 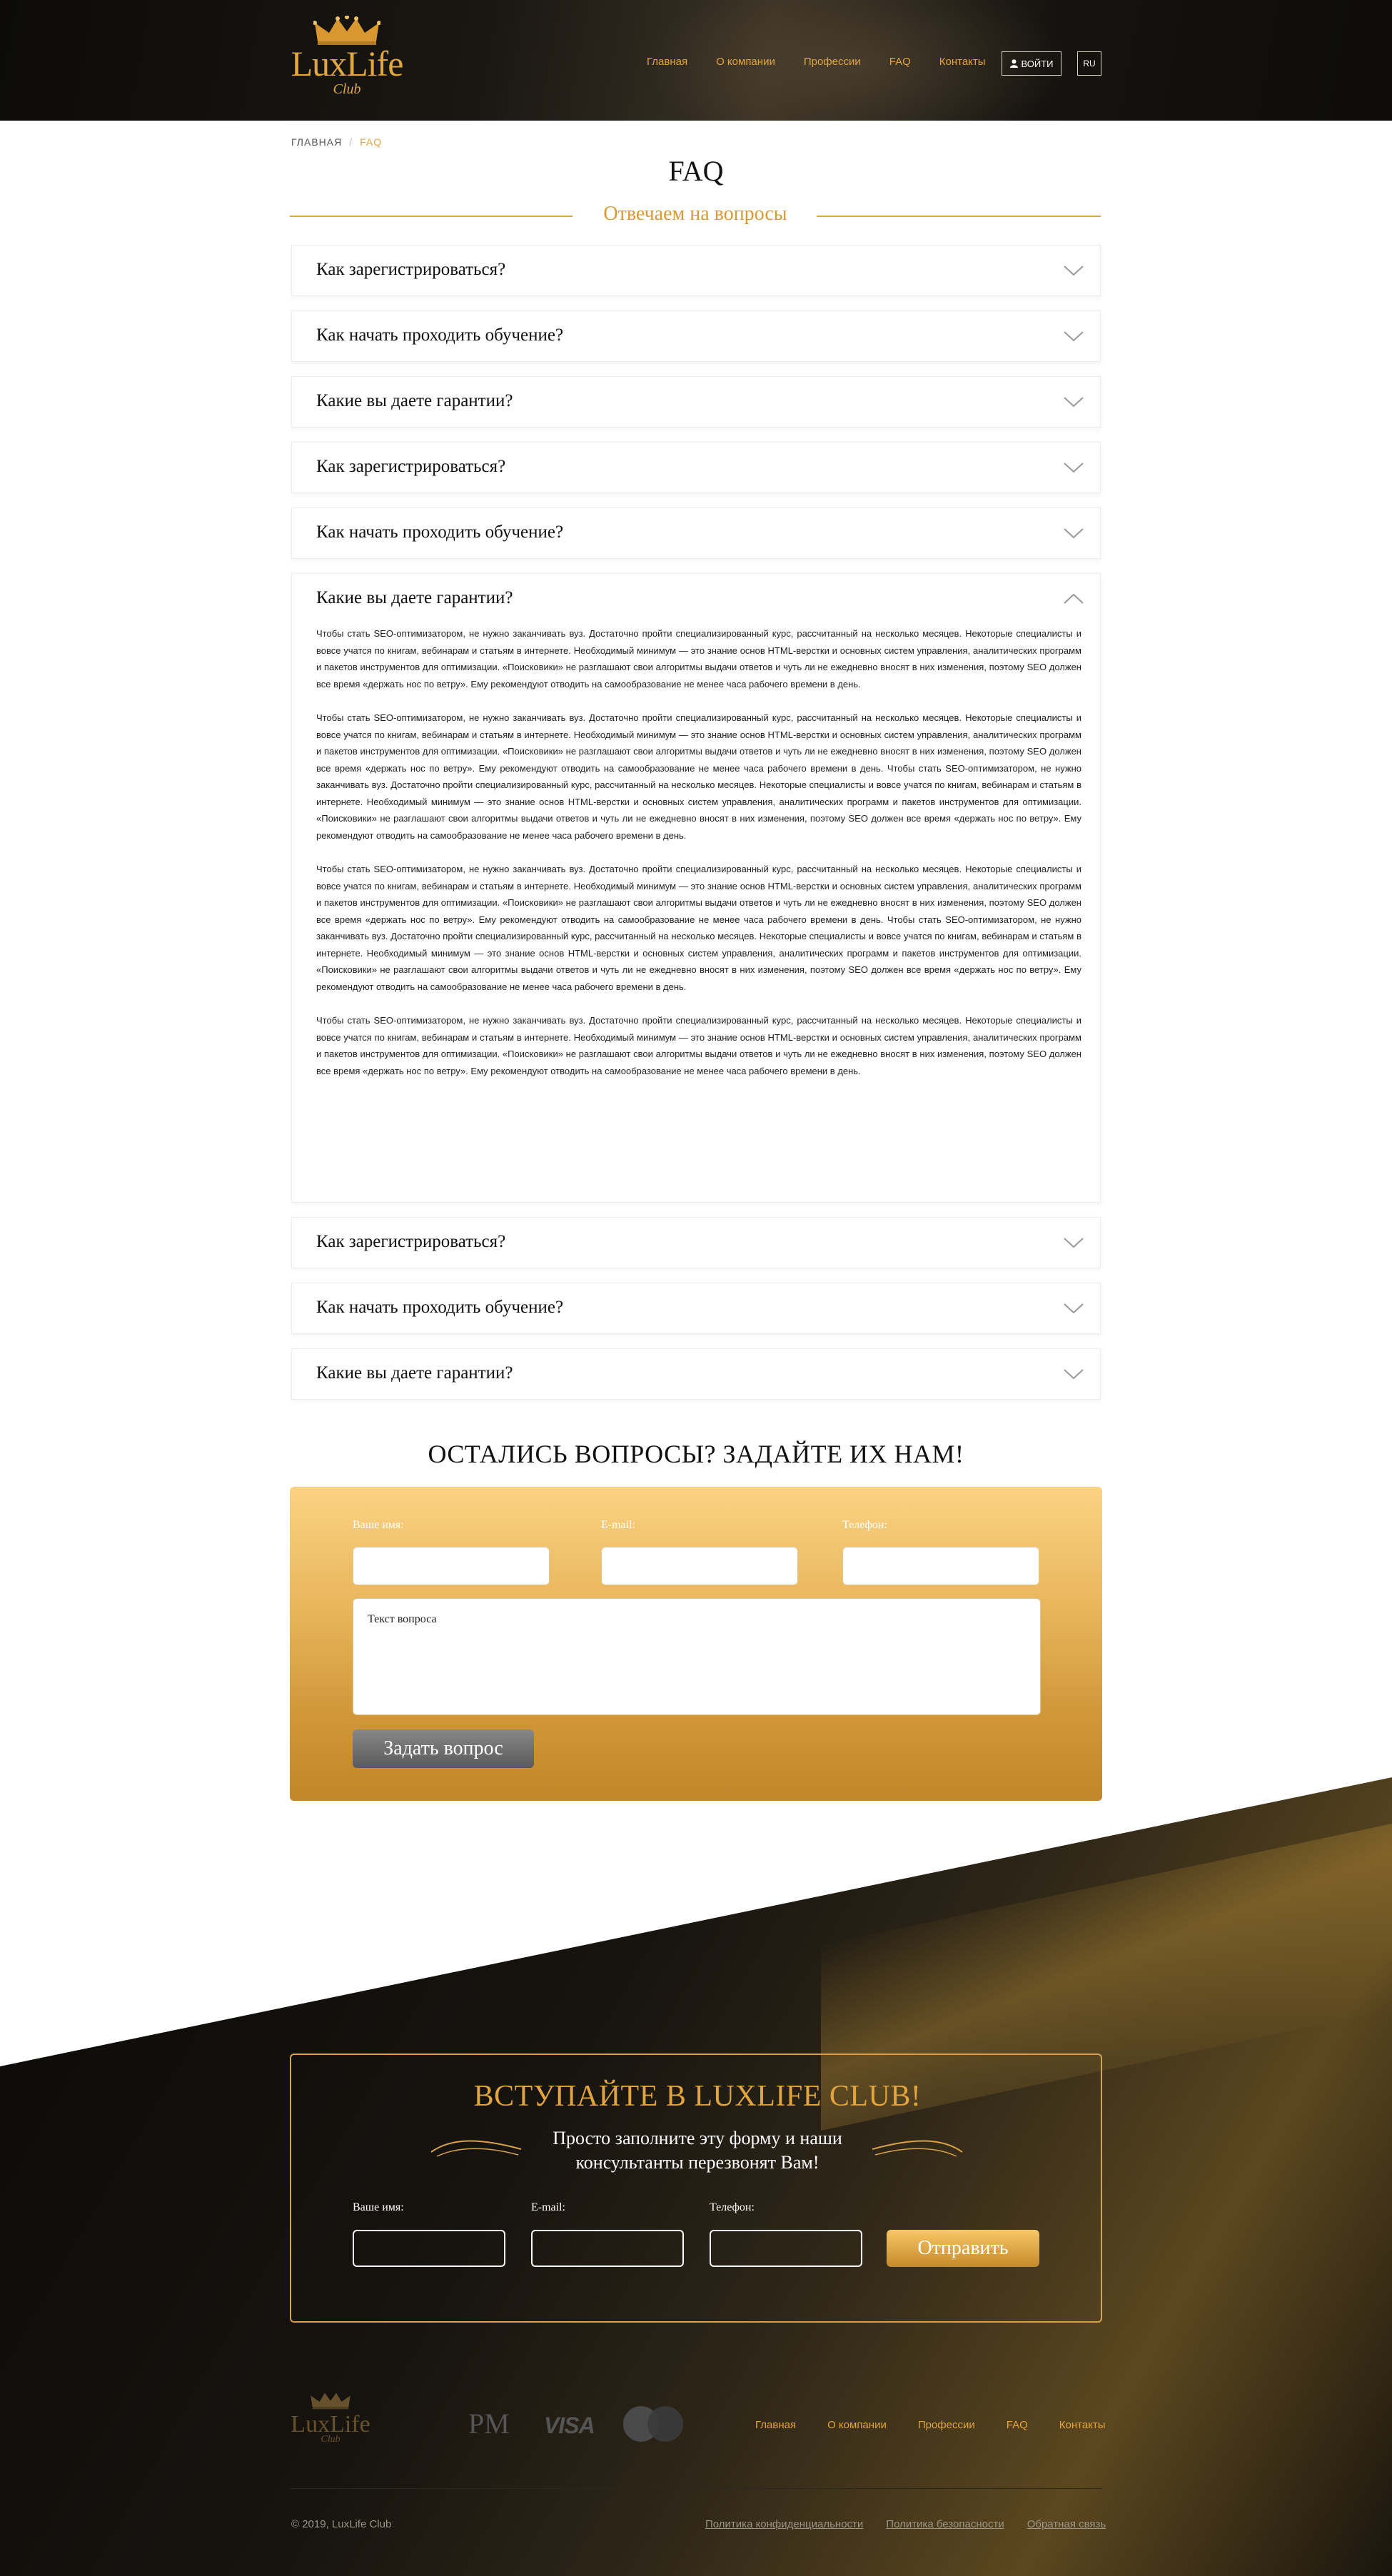 I want to click on ask-question-button: Задать вопрос, so click(x=443, y=1748).